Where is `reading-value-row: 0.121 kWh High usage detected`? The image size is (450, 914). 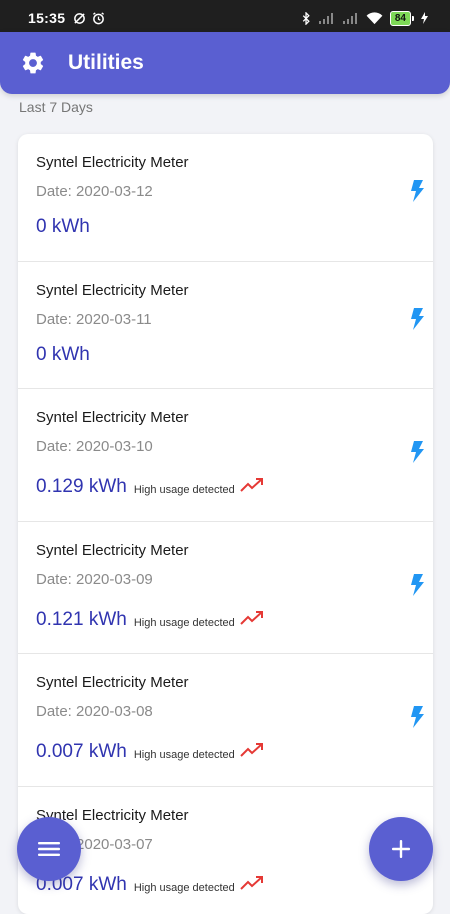
reading-value-row: 0.121 kWh High usage detected is located at coordinates (150, 620).